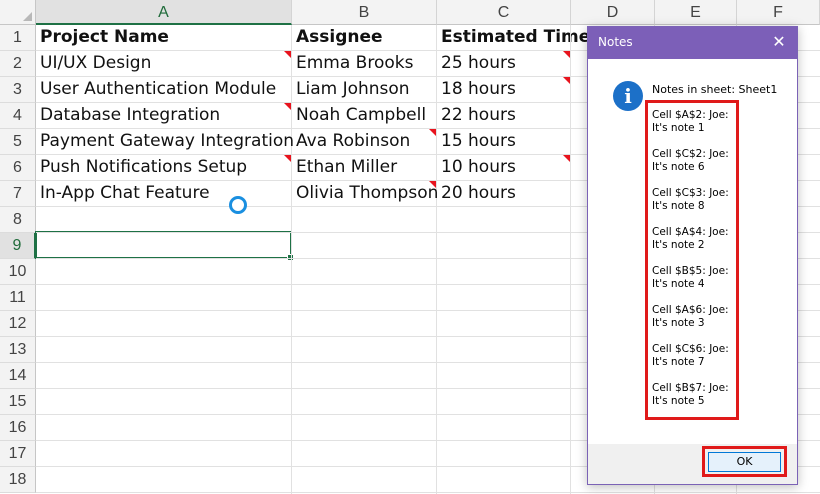 The width and height of the screenshot is (820, 494). What do you see at coordinates (690, 121) in the screenshot?
I see `note-item: Cell $A$2: Joe: It's note 1` at bounding box center [690, 121].